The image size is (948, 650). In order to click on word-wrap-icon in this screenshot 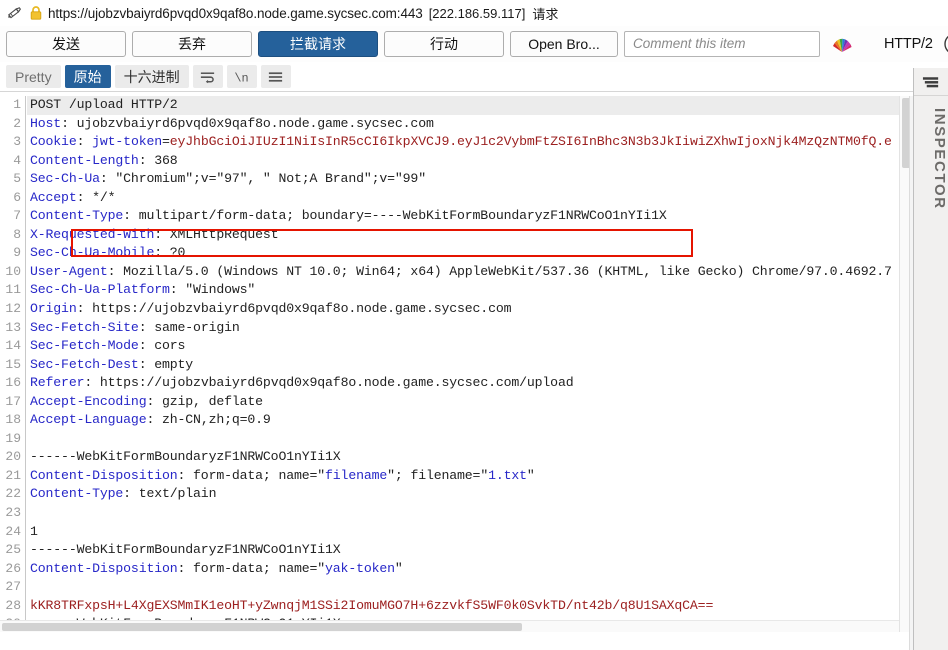, I will do `click(207, 76)`.